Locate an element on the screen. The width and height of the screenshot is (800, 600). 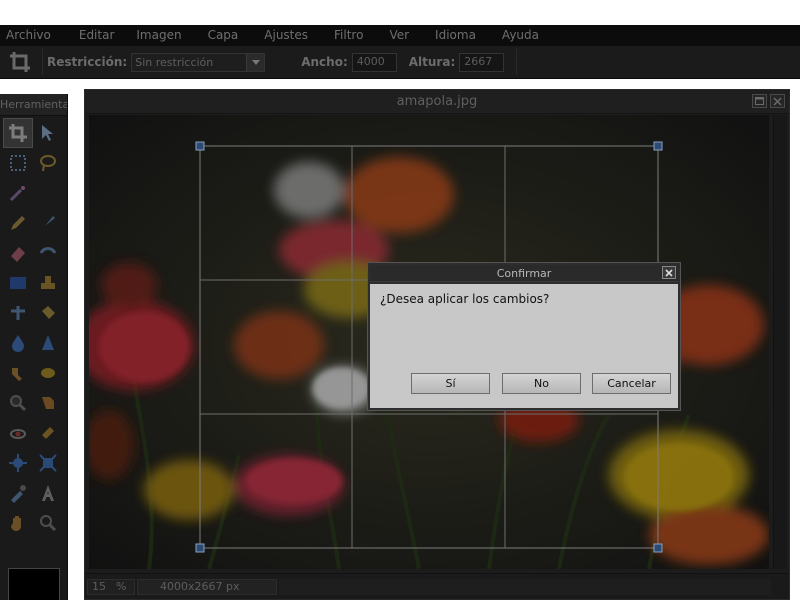
dialog-close-button is located at coordinates (669, 272).